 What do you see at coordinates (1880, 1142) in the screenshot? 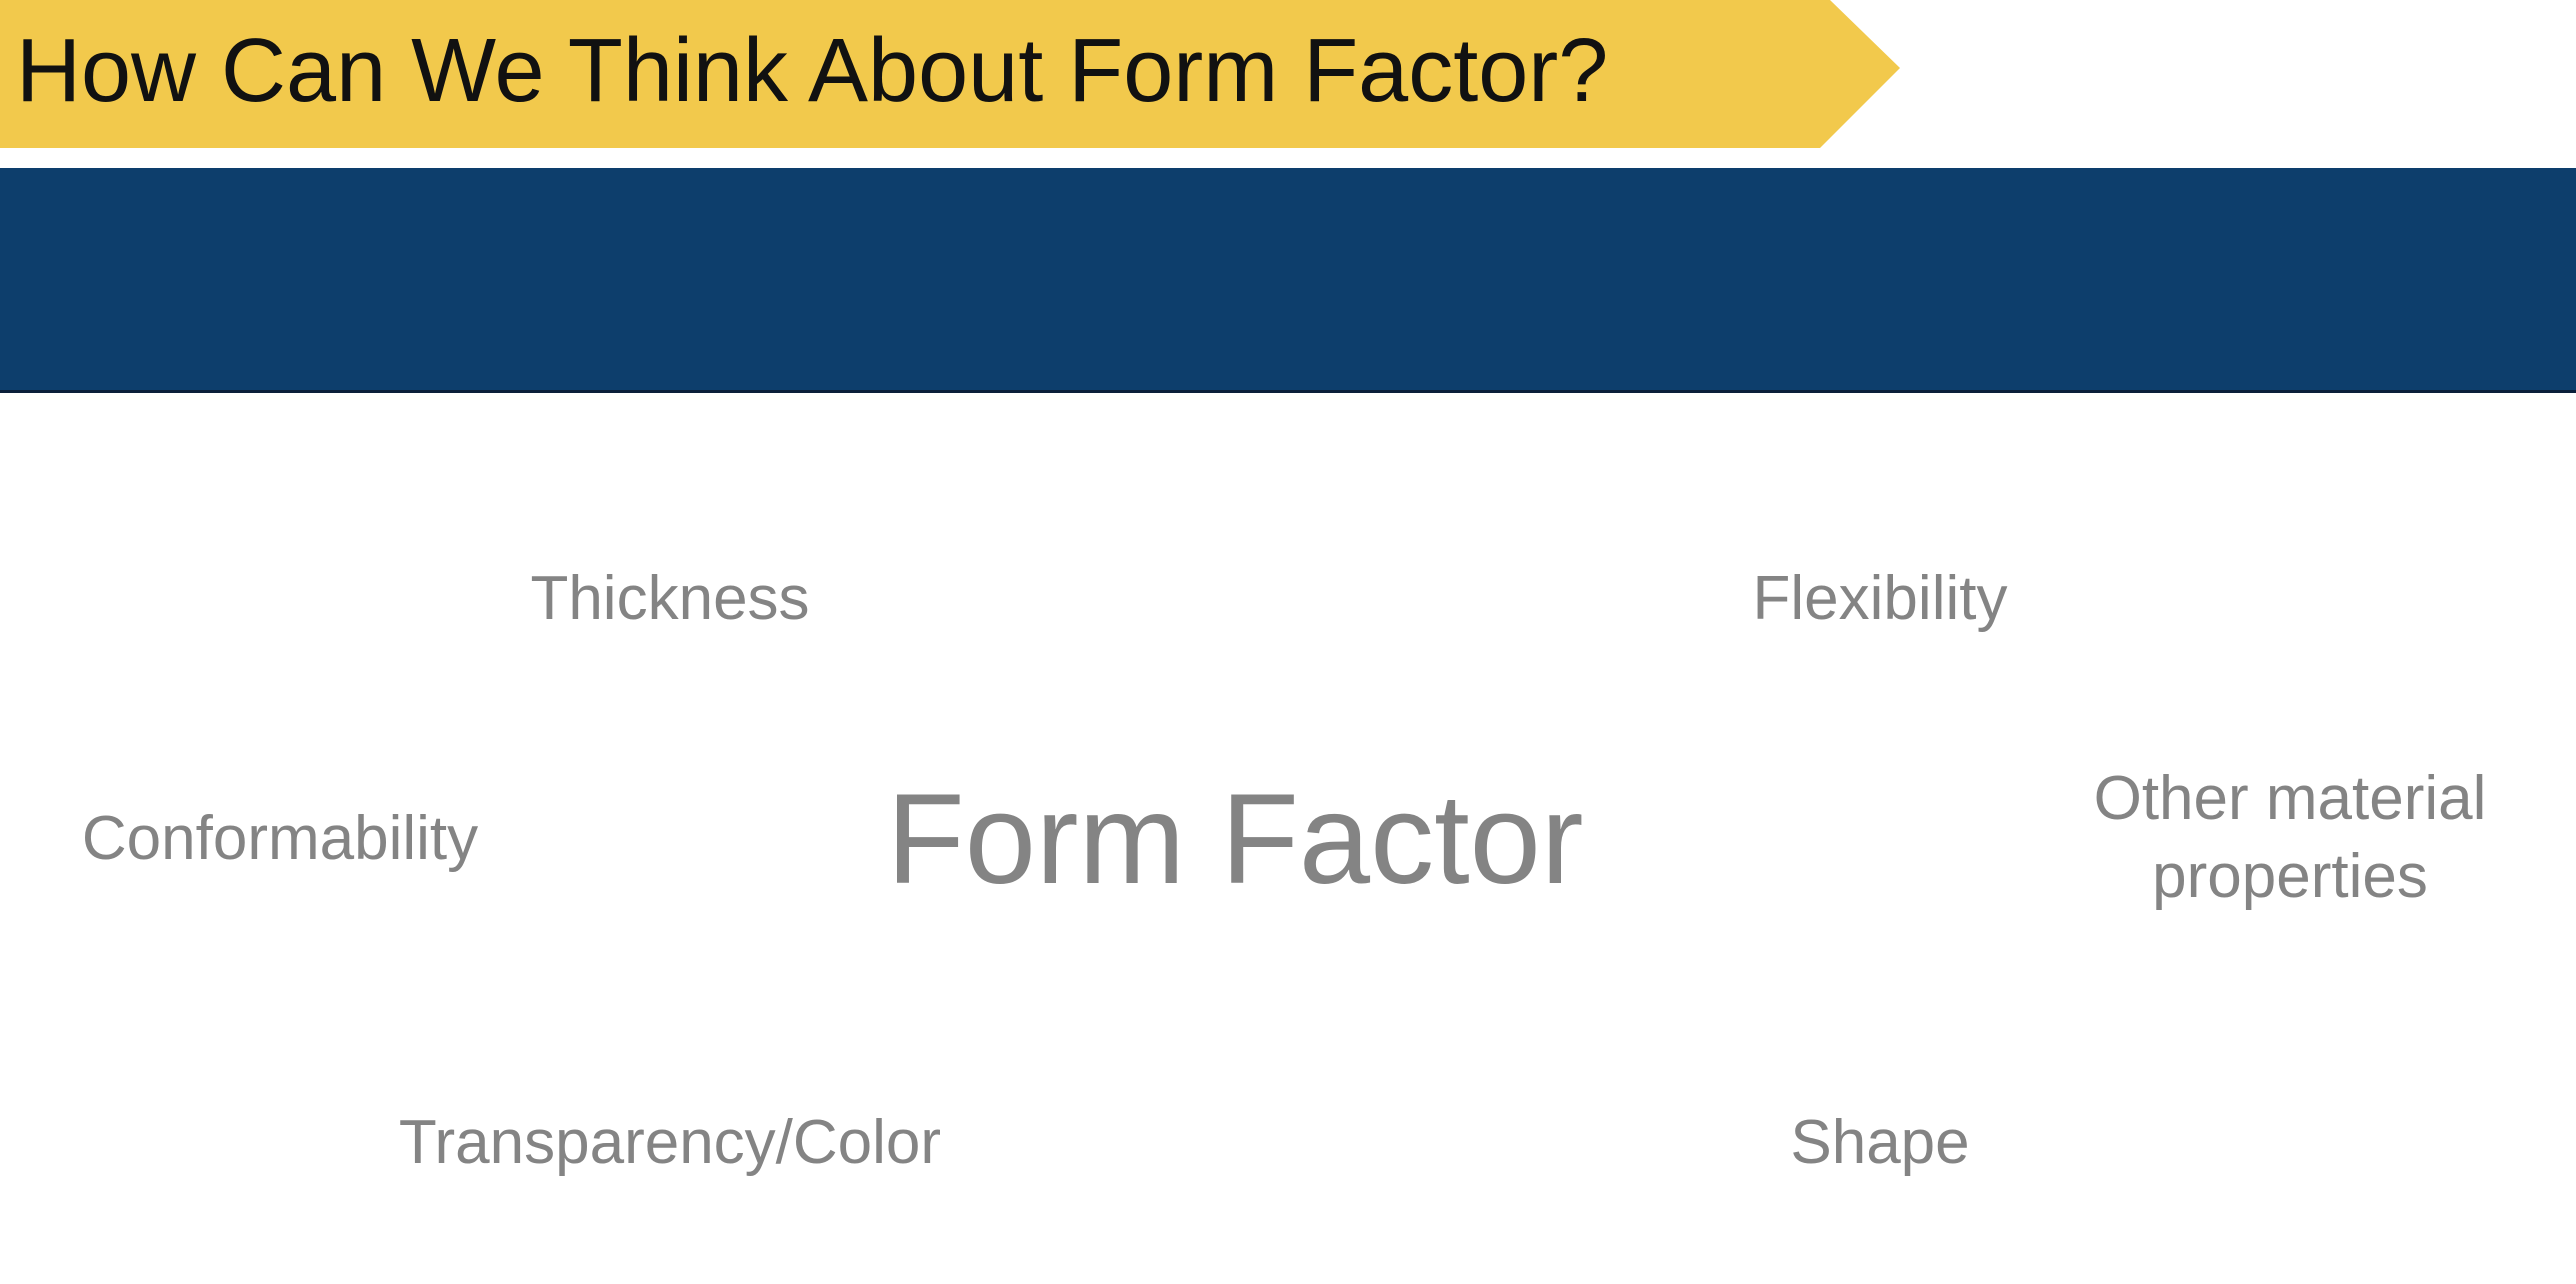
I see `term-shape: Shape` at bounding box center [1880, 1142].